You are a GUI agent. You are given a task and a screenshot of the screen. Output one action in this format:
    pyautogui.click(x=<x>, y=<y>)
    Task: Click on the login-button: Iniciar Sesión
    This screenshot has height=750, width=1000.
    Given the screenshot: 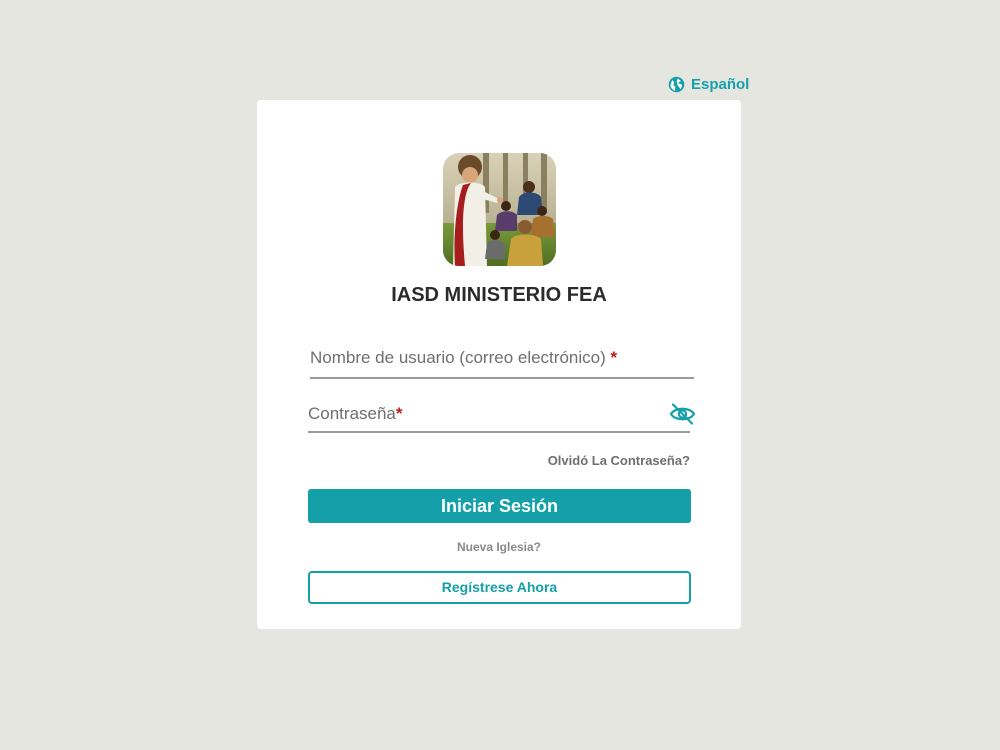 What is the action you would take?
    pyautogui.click(x=499, y=506)
    